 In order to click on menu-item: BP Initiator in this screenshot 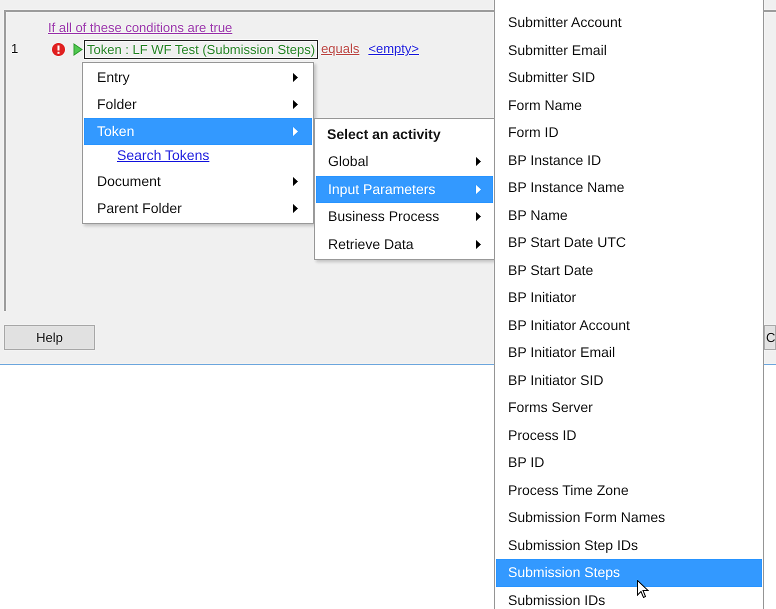, I will do `click(629, 298)`.